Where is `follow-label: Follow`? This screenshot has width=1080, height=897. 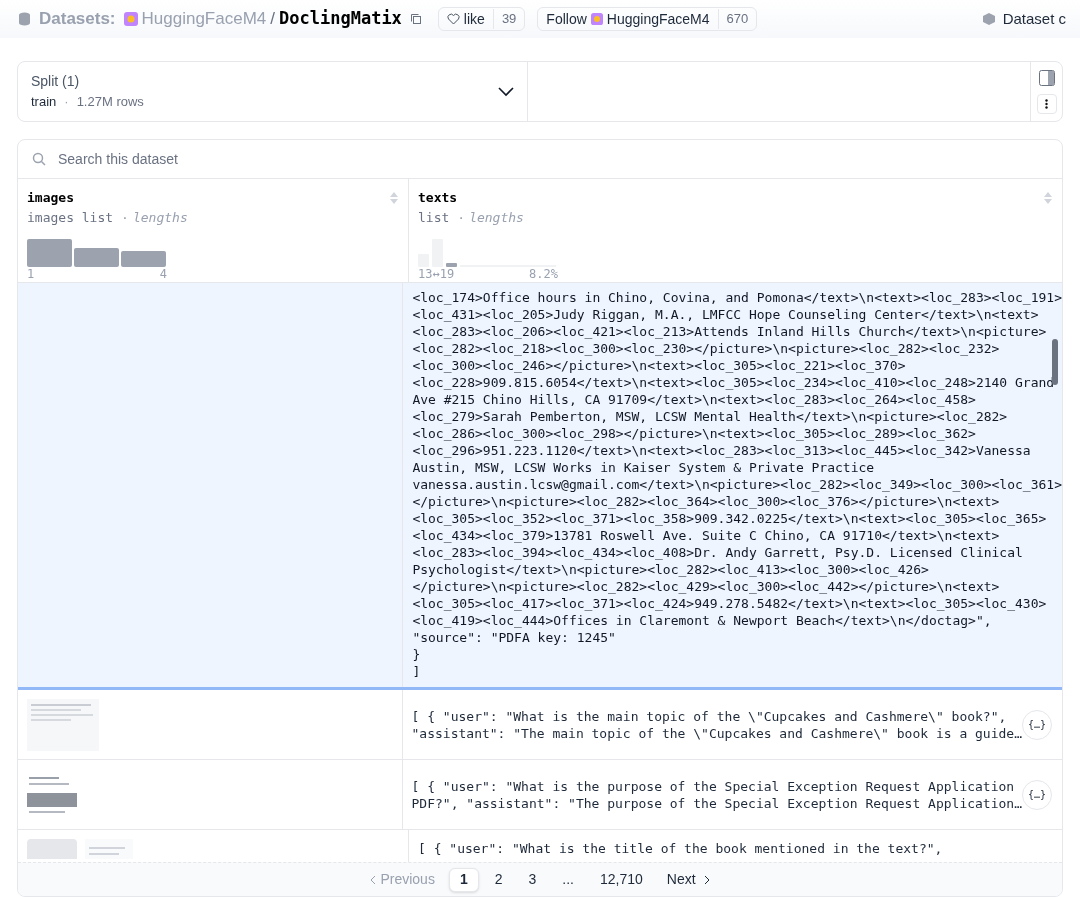 follow-label: Follow is located at coordinates (566, 19).